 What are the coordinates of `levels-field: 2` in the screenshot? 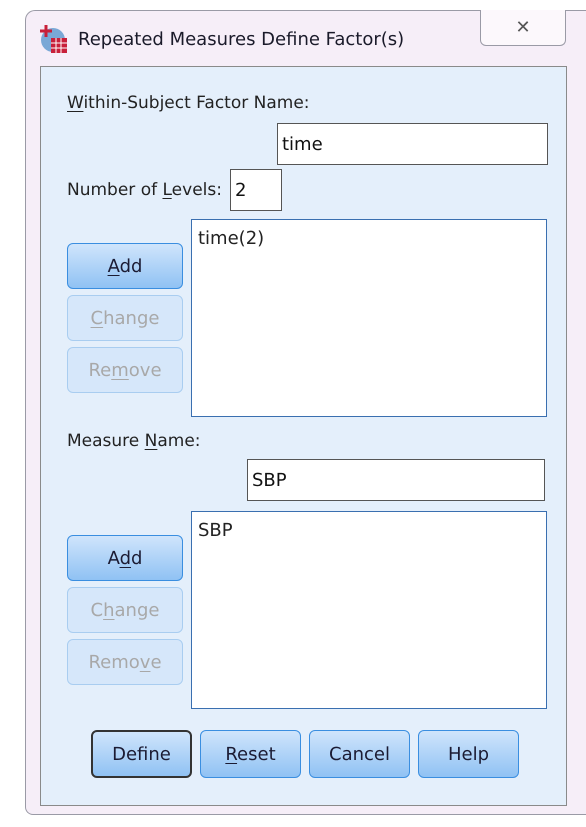 It's located at (256, 190).